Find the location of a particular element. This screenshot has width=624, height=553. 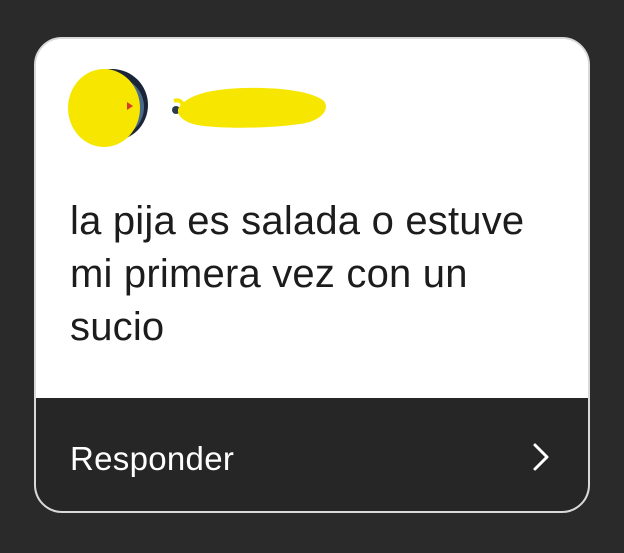

avatar-redacted-icon is located at coordinates (108, 108).